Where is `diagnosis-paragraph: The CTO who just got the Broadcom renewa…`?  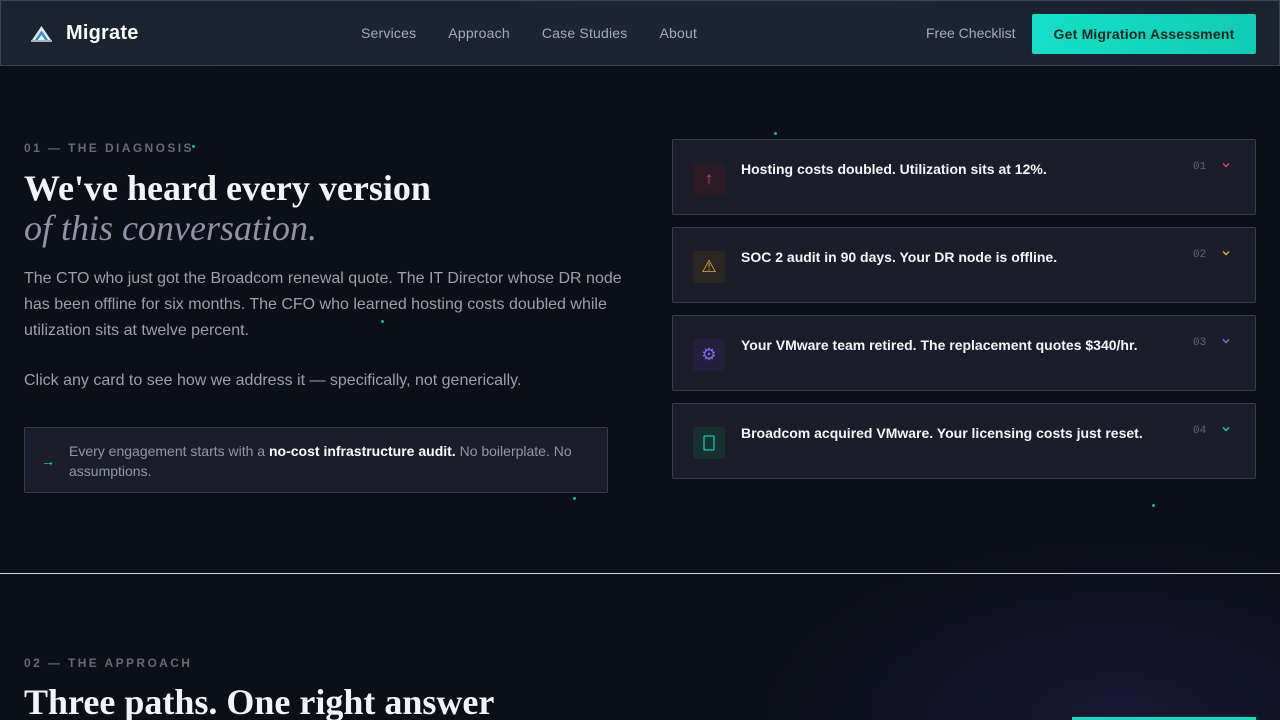 diagnosis-paragraph: The CTO who just got the Broadcom renewa… is located at coordinates (323, 304).